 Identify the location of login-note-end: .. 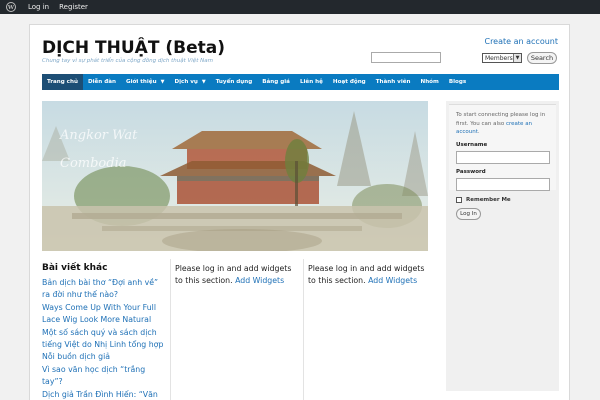
(478, 132).